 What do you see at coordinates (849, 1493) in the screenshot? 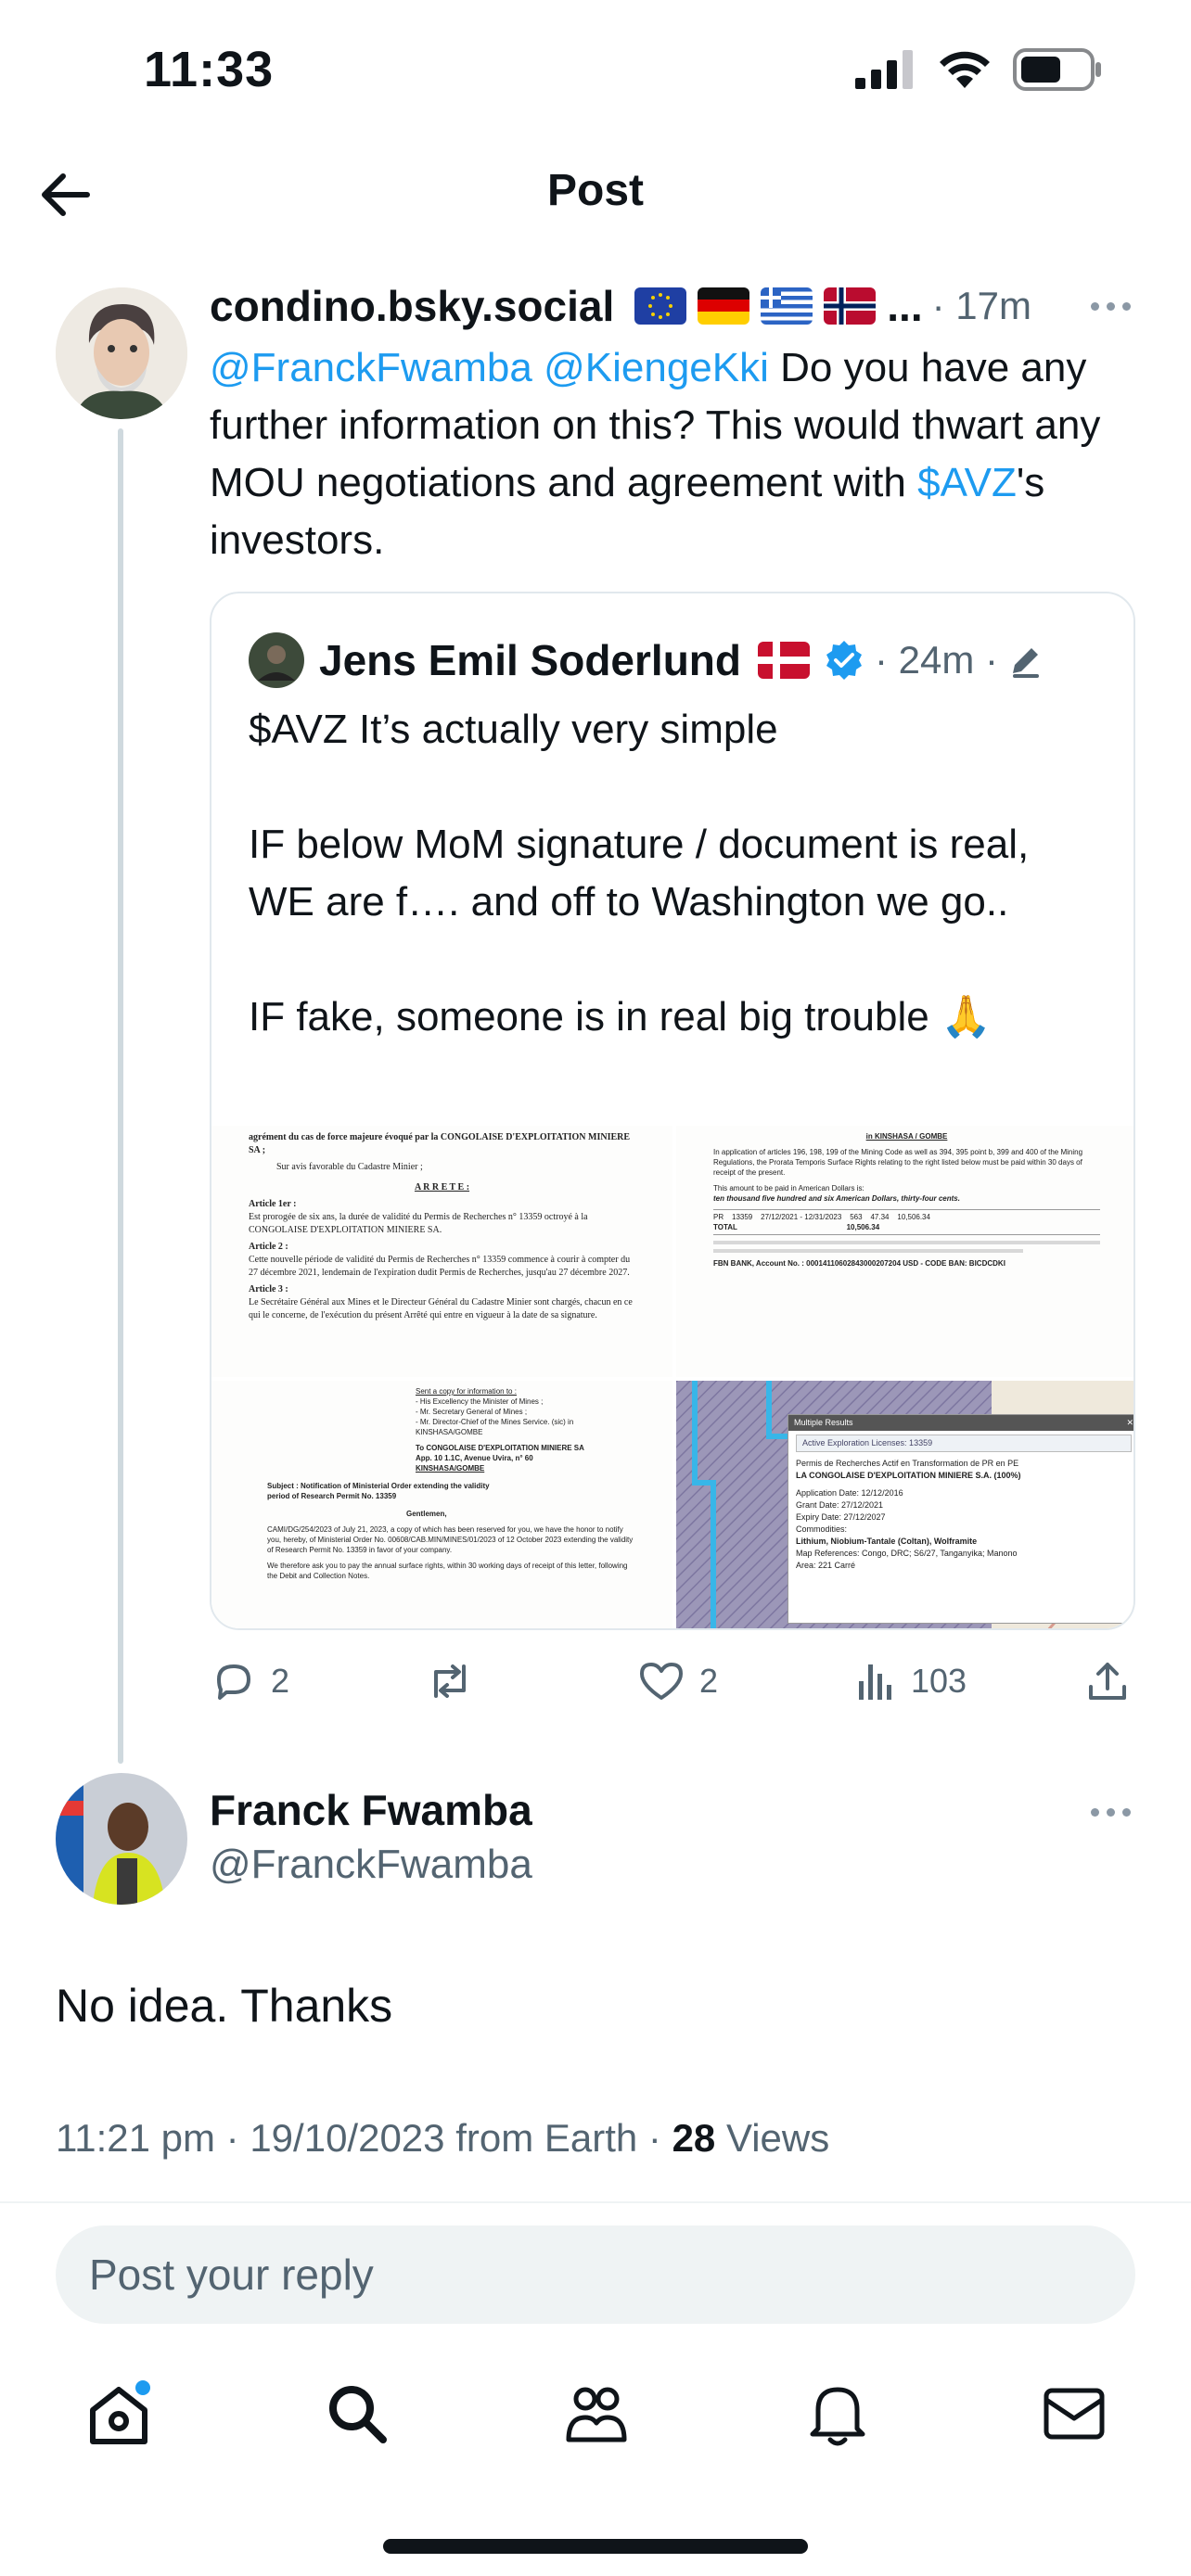
I see `popup-line: Application Date: 12/12/2016` at bounding box center [849, 1493].